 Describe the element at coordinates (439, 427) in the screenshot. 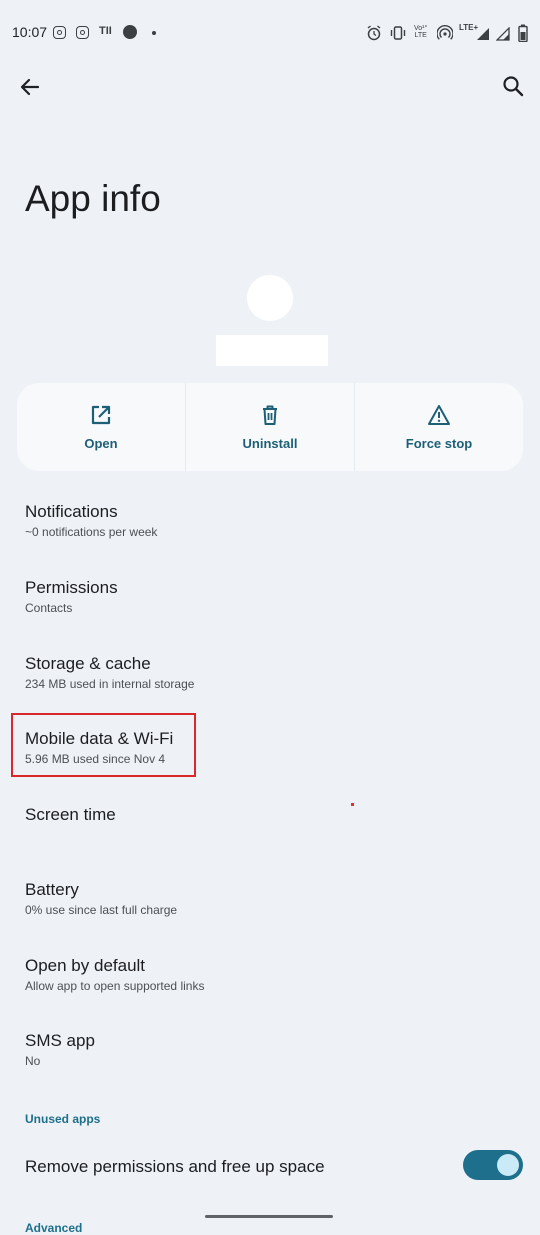

I see `force-stop-button: Force stop` at that location.